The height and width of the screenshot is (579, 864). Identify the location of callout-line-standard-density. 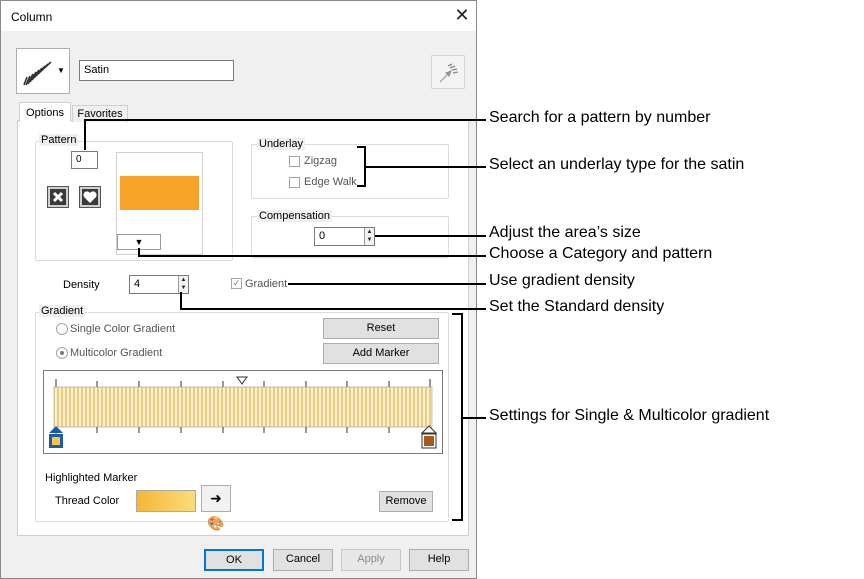
(333, 309).